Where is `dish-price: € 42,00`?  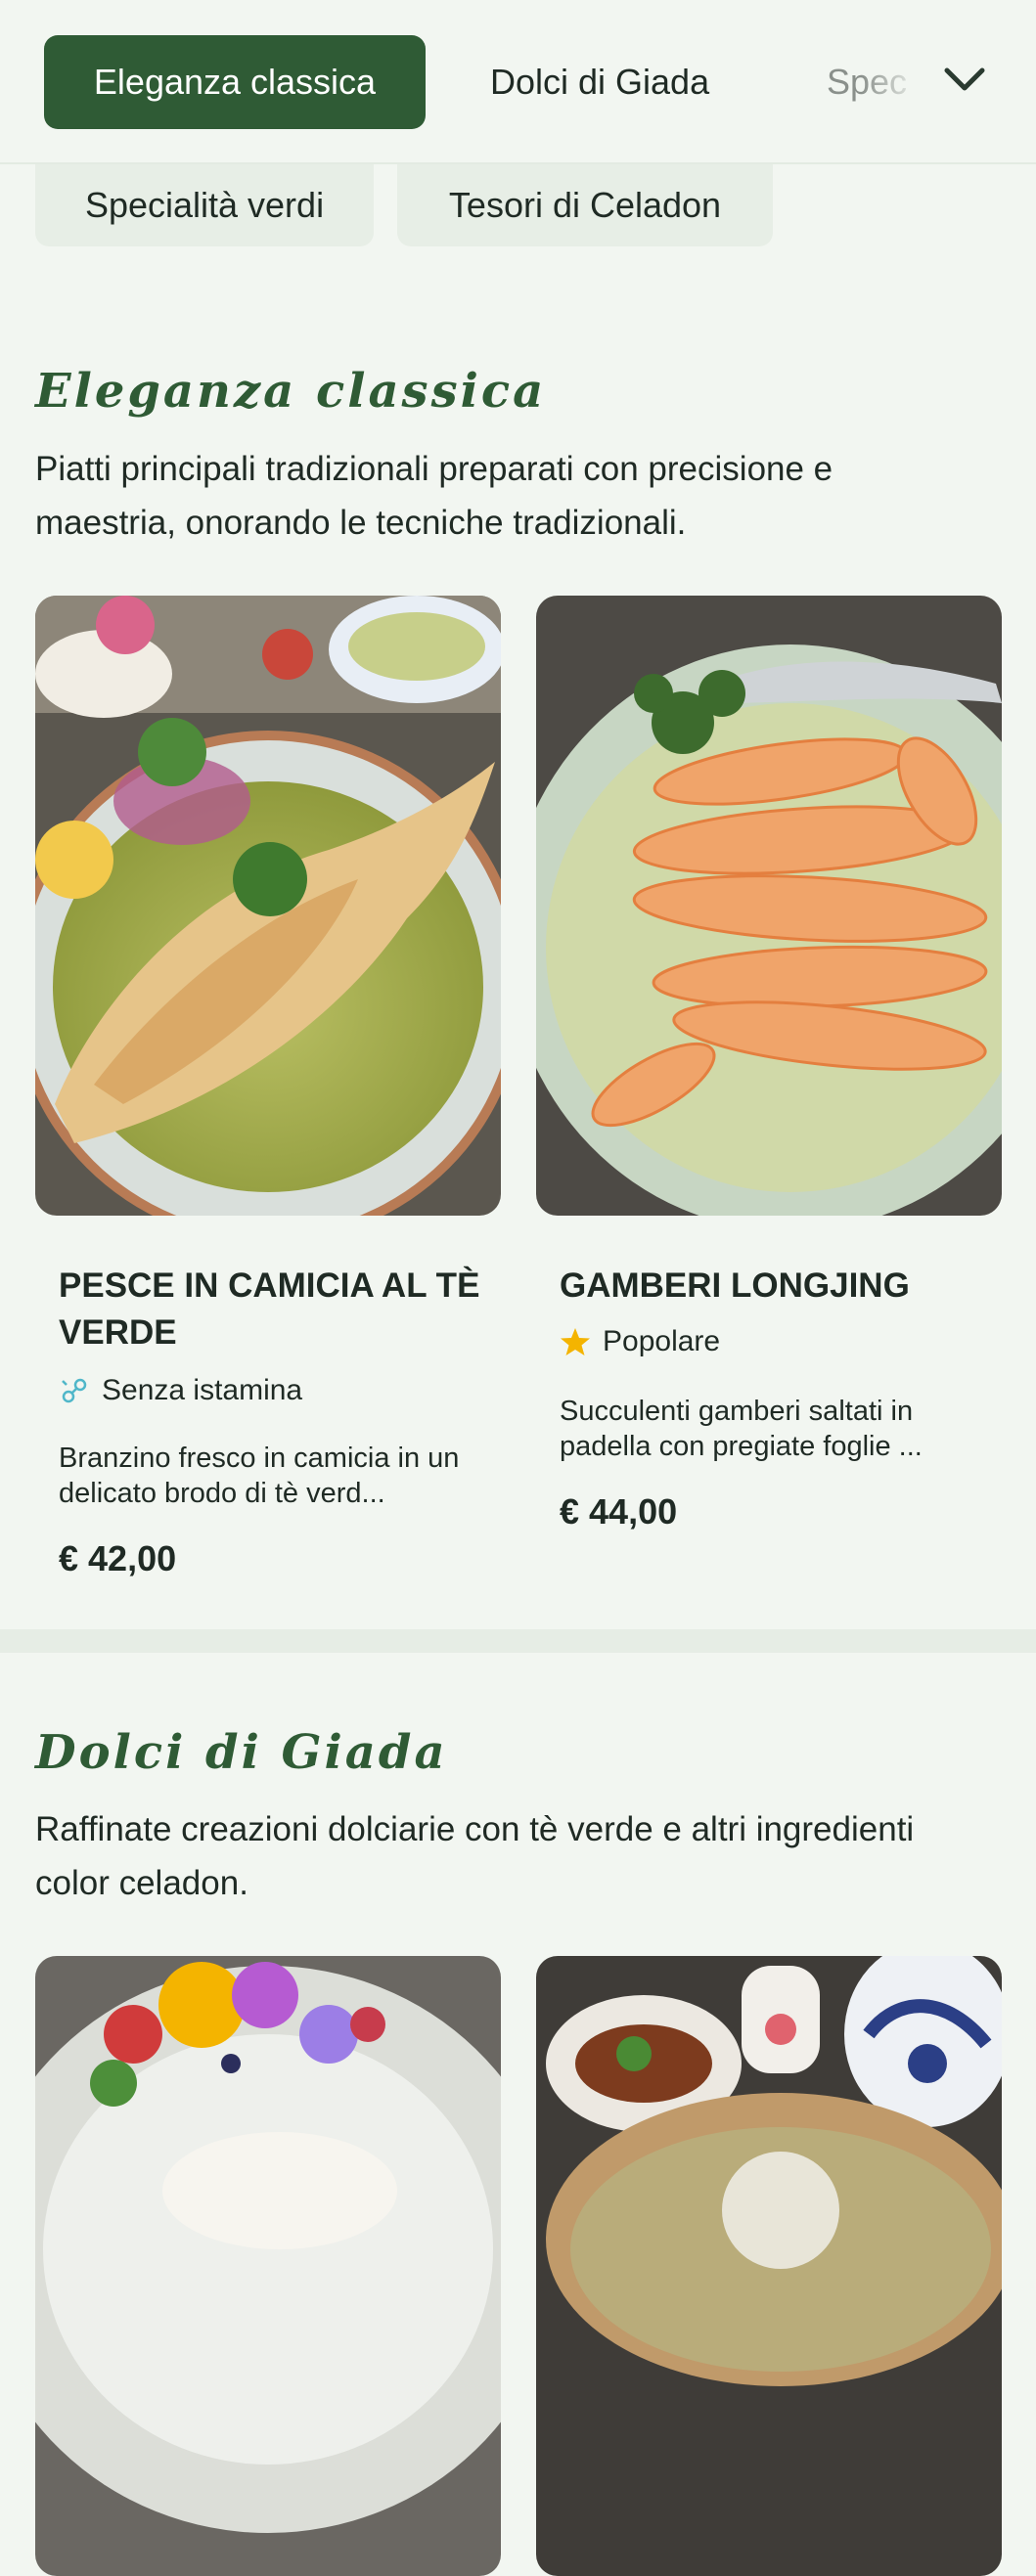
dish-price: € 42,00 is located at coordinates (118, 1558).